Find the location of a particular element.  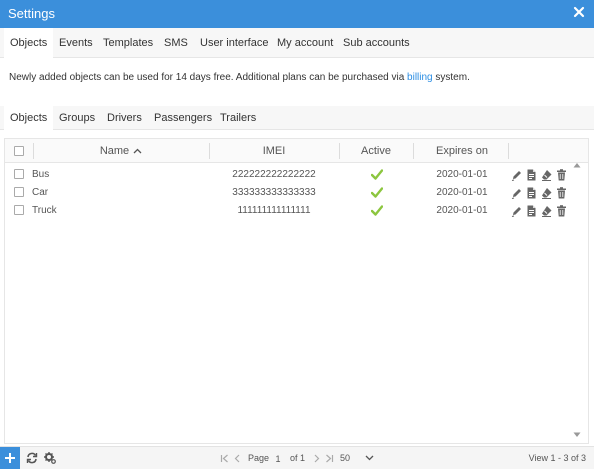

tab-templates: Templates is located at coordinates (128, 43).